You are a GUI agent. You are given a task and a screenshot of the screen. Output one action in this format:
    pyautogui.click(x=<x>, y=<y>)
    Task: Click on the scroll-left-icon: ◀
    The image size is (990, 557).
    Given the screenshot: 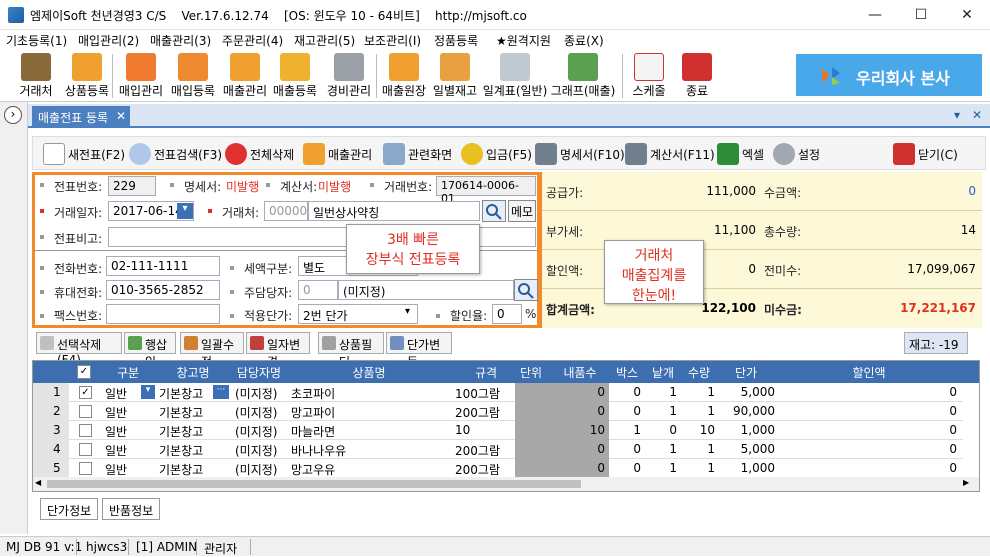 What is the action you would take?
    pyautogui.click(x=38, y=482)
    